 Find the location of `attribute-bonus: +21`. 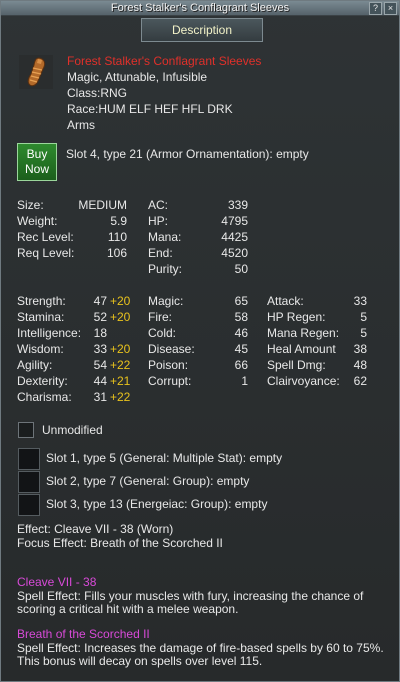

attribute-bonus: +21 is located at coordinates (120, 381).